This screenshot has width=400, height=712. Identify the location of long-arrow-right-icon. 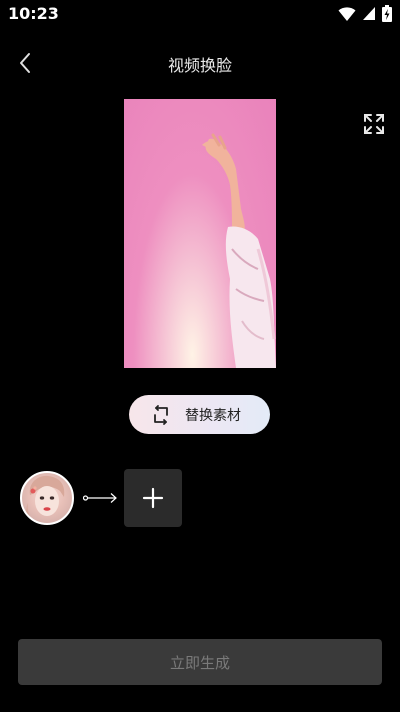
(100, 498).